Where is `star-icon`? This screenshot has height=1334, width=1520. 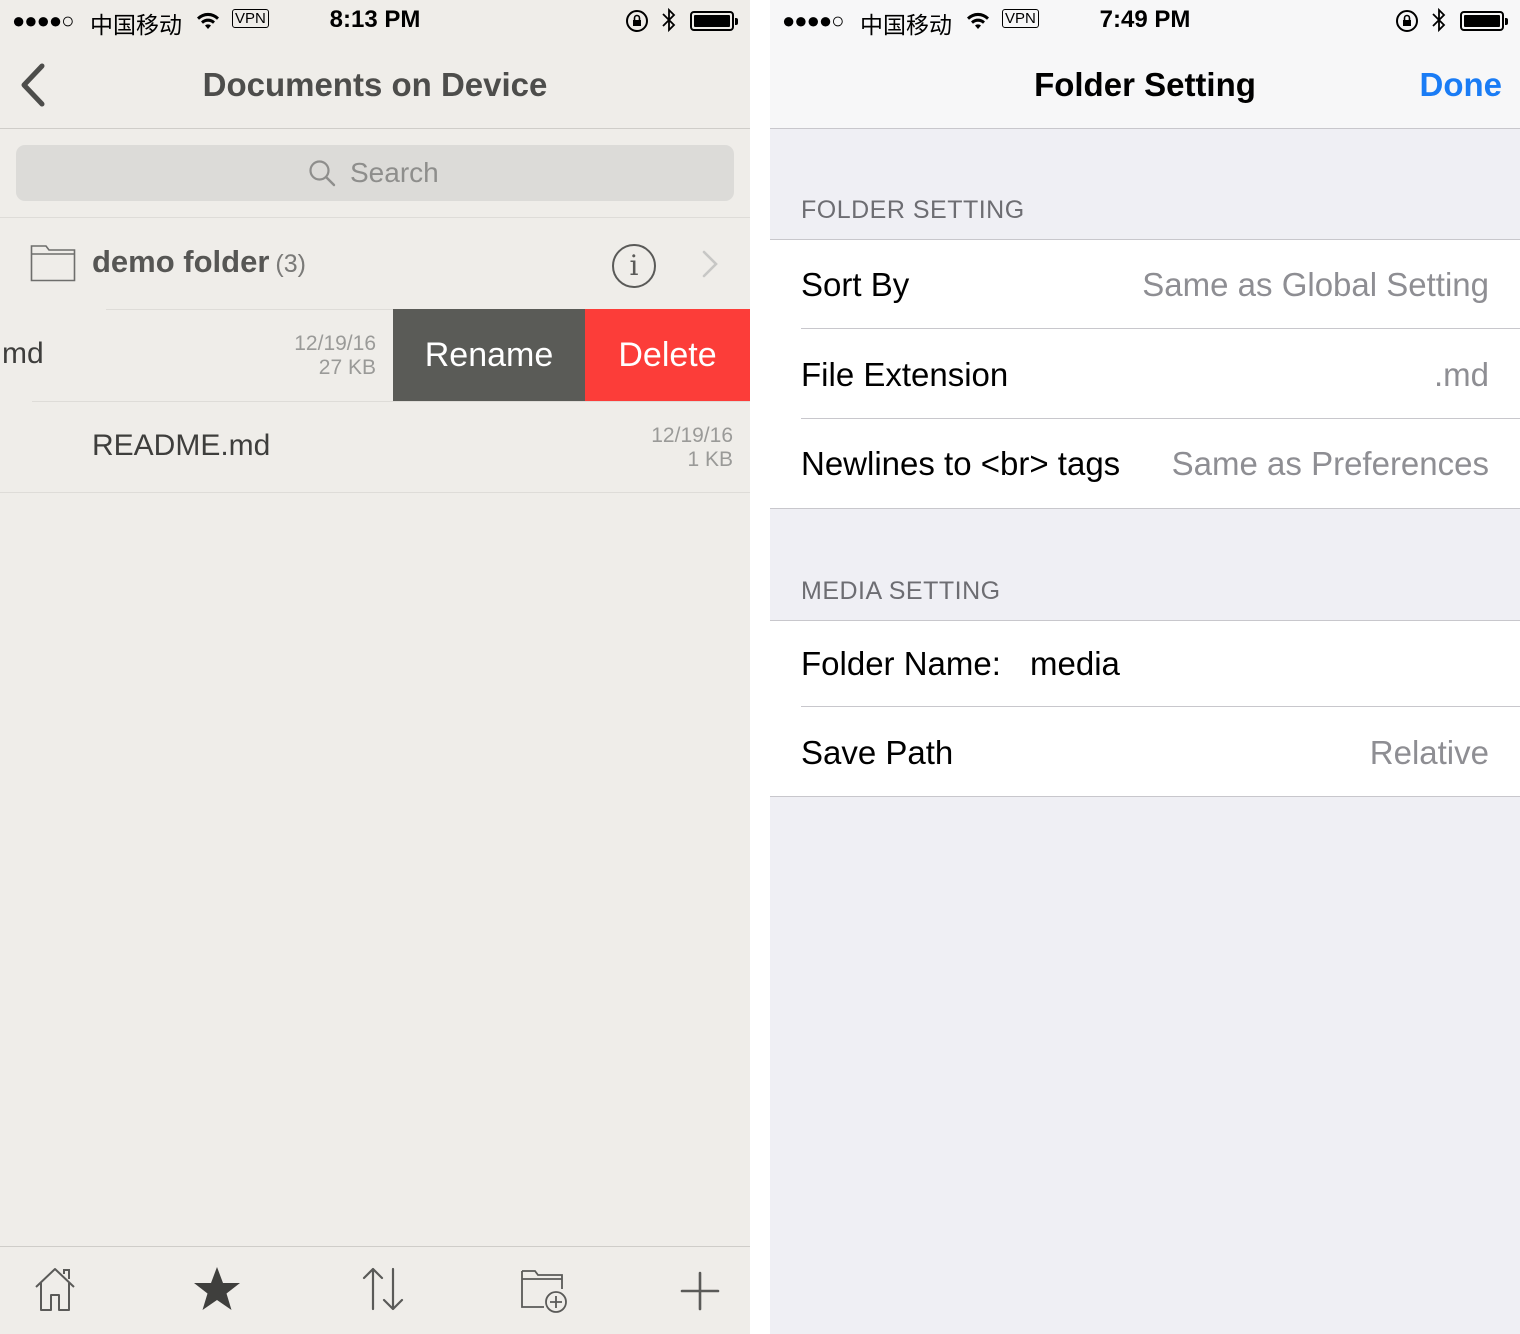 star-icon is located at coordinates (217, 1291).